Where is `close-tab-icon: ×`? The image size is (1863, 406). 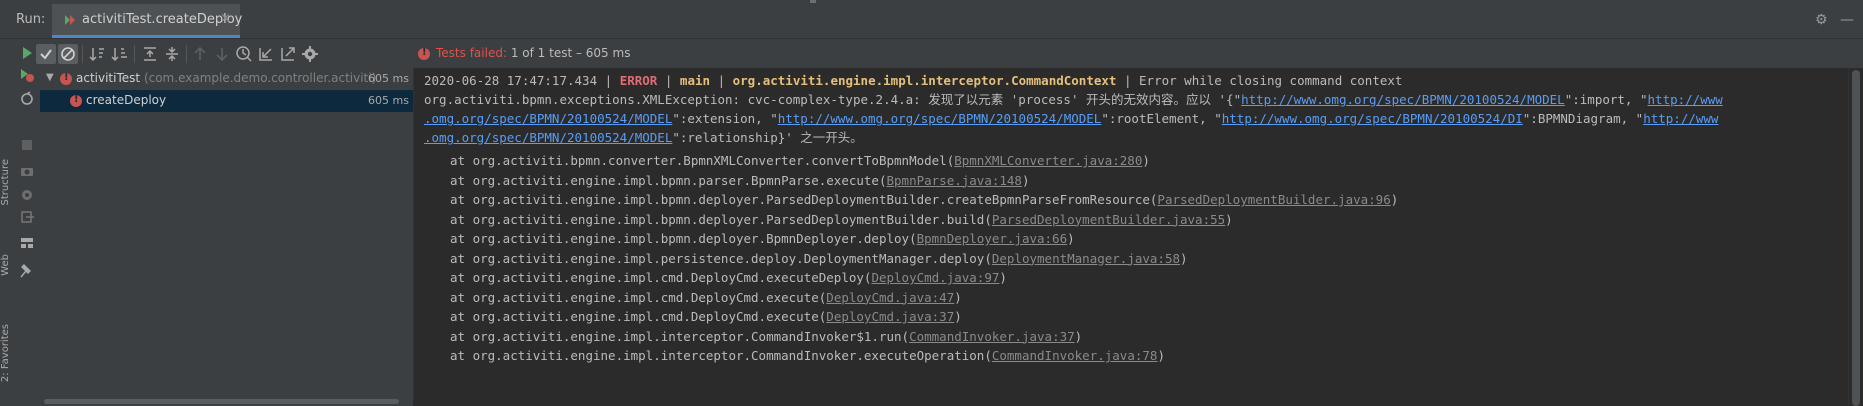
close-tab-icon: × is located at coordinates (225, 18).